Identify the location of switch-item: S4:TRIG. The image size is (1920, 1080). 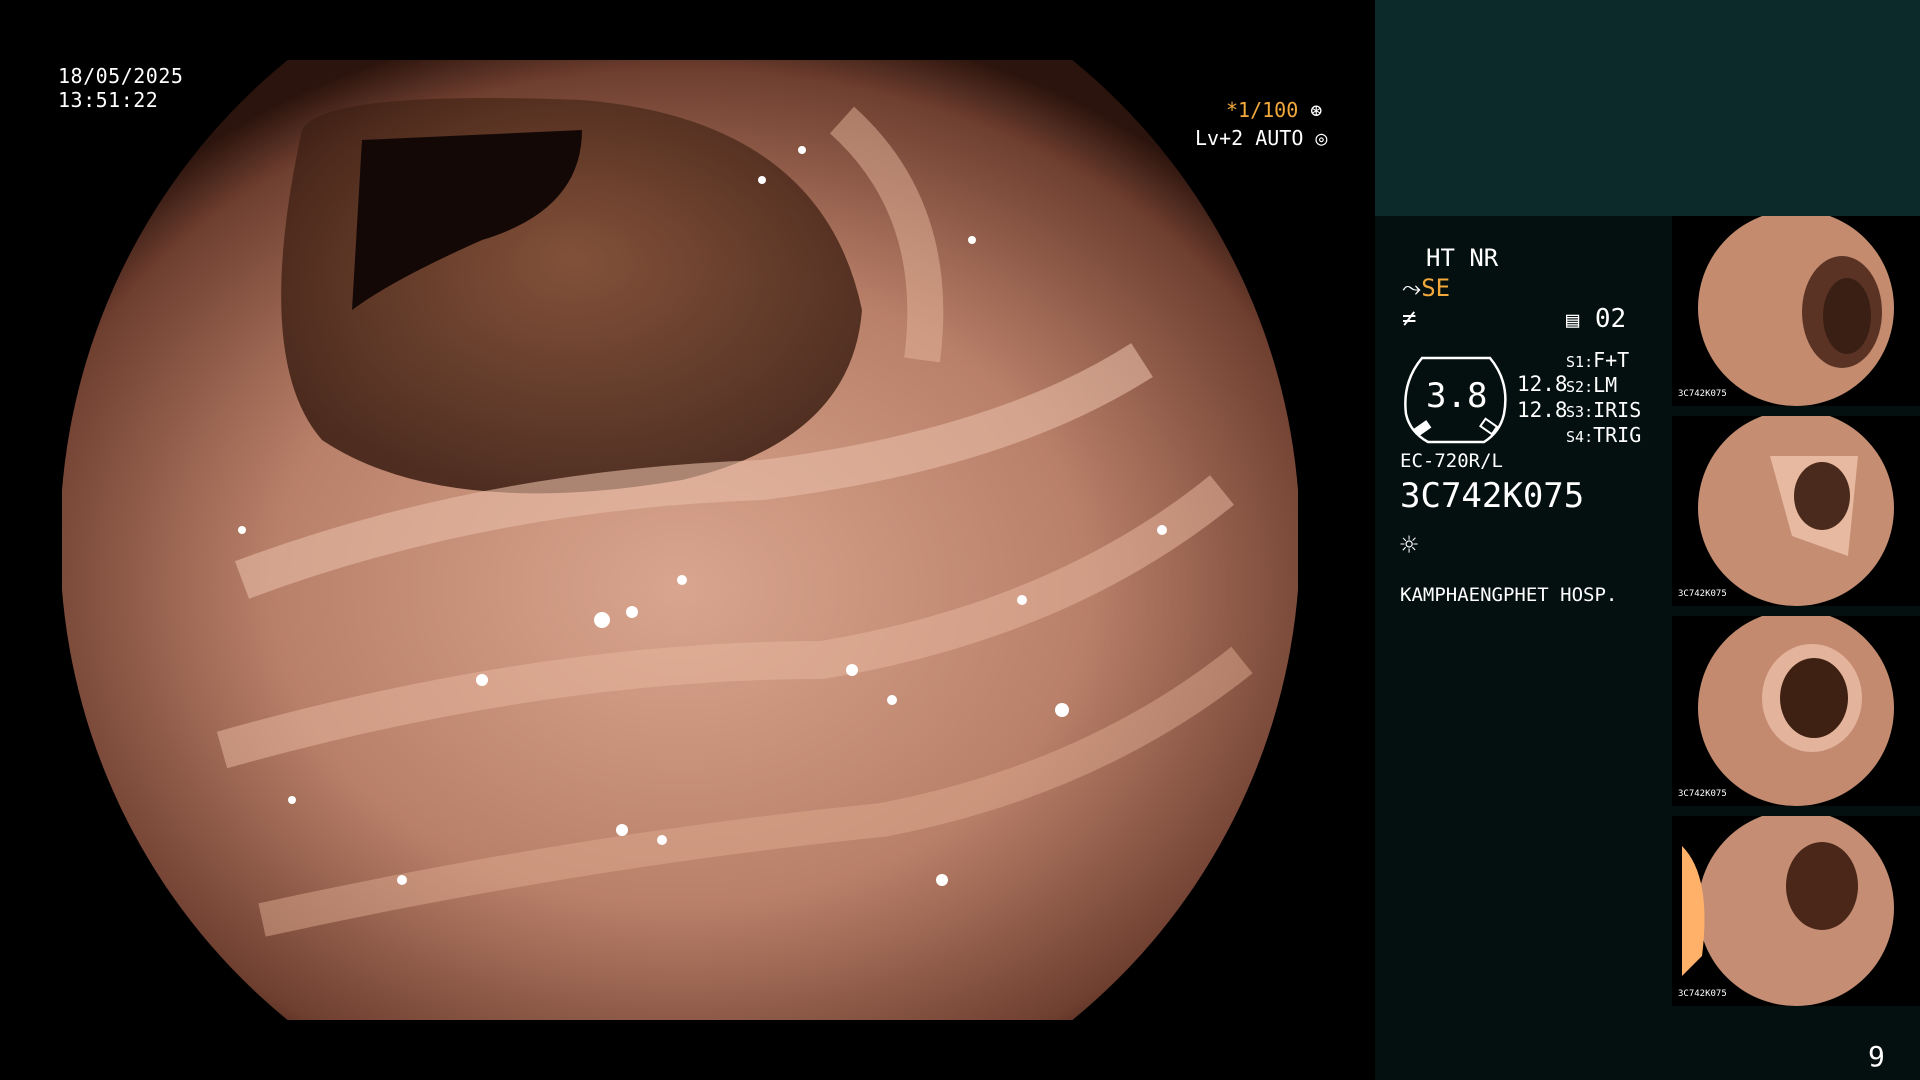
(1604, 435).